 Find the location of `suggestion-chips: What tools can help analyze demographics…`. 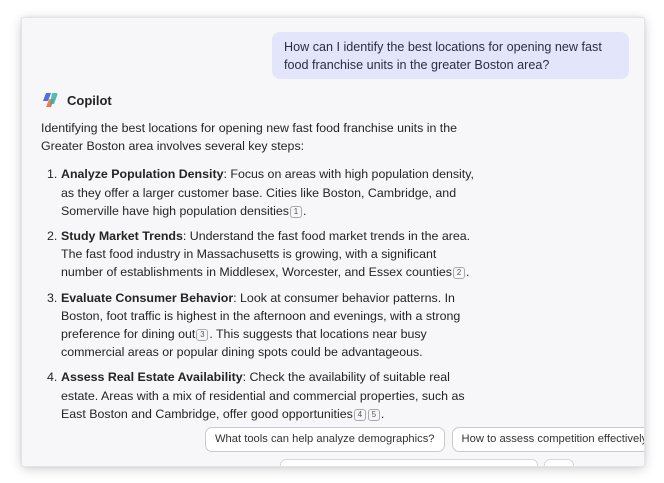

suggestion-chips: What tools can help analyze demographics… is located at coordinates (424, 439).